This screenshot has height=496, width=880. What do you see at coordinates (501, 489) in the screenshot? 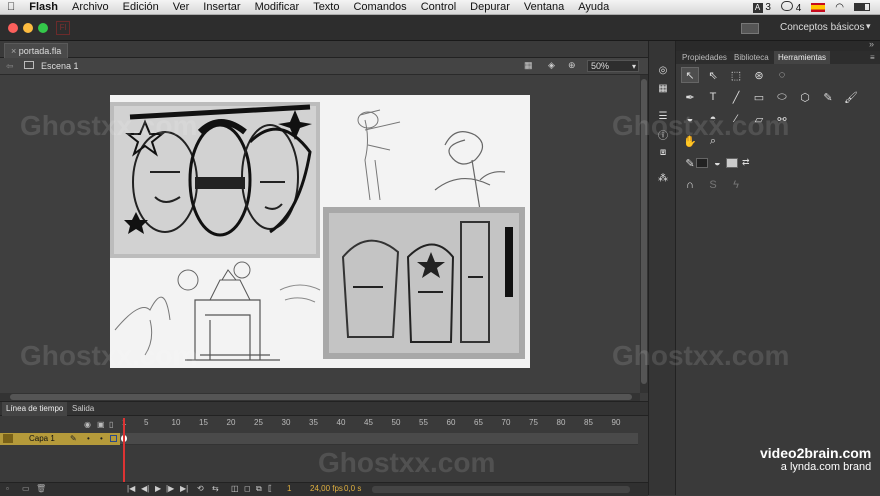
I see `timeline-scrollbar` at bounding box center [501, 489].